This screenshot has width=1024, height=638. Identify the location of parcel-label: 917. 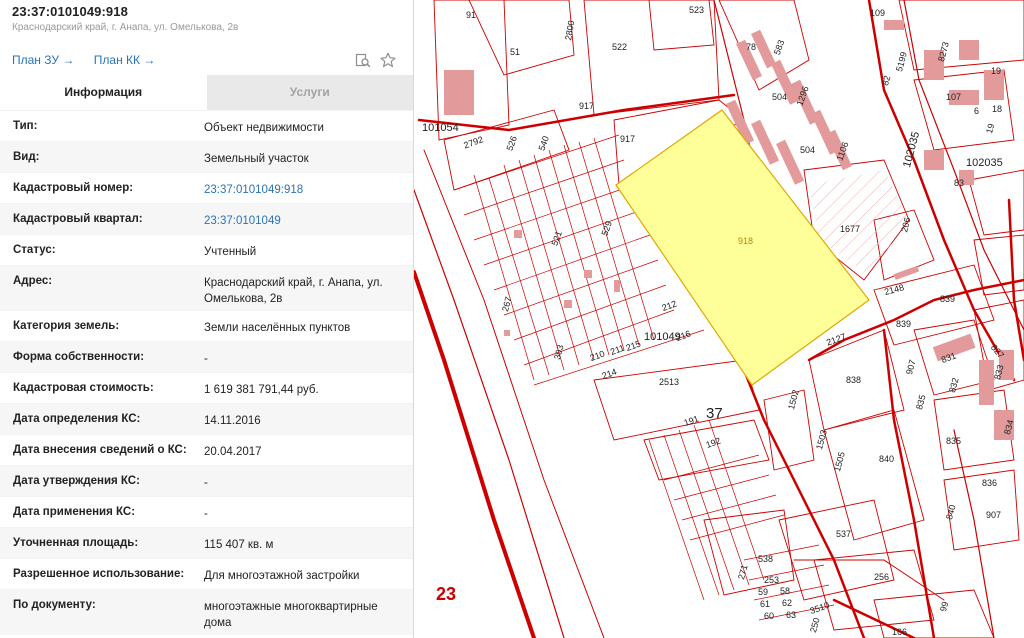
(627, 139).